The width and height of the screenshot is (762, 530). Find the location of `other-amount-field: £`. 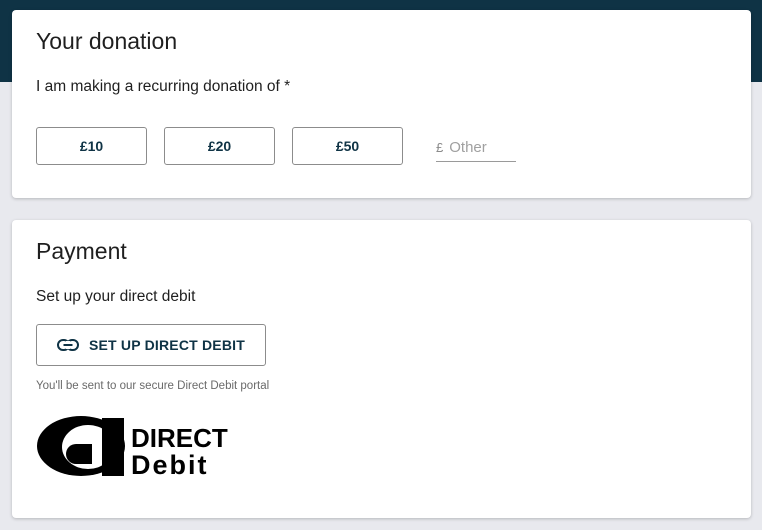

other-amount-field: £ is located at coordinates (476, 148).